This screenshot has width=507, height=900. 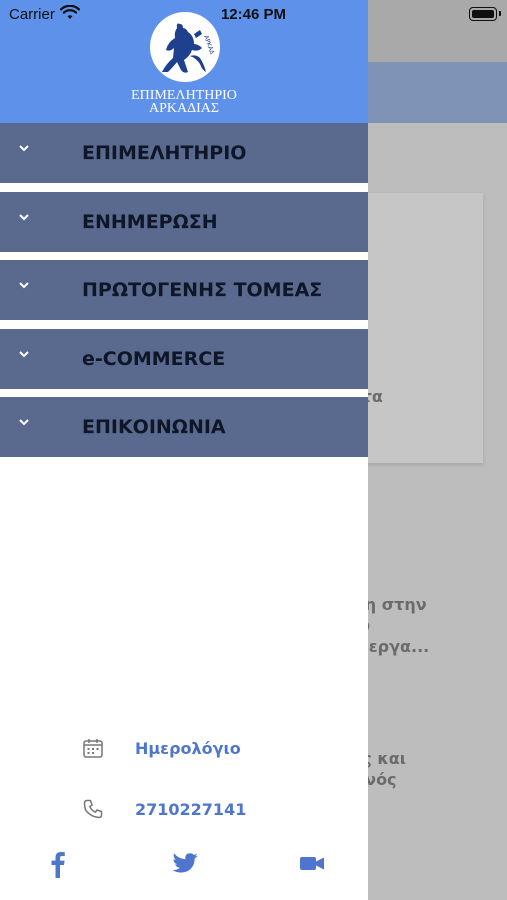 I want to click on menu-item-e-commerce: e-COMMERCE, so click(x=184, y=359).